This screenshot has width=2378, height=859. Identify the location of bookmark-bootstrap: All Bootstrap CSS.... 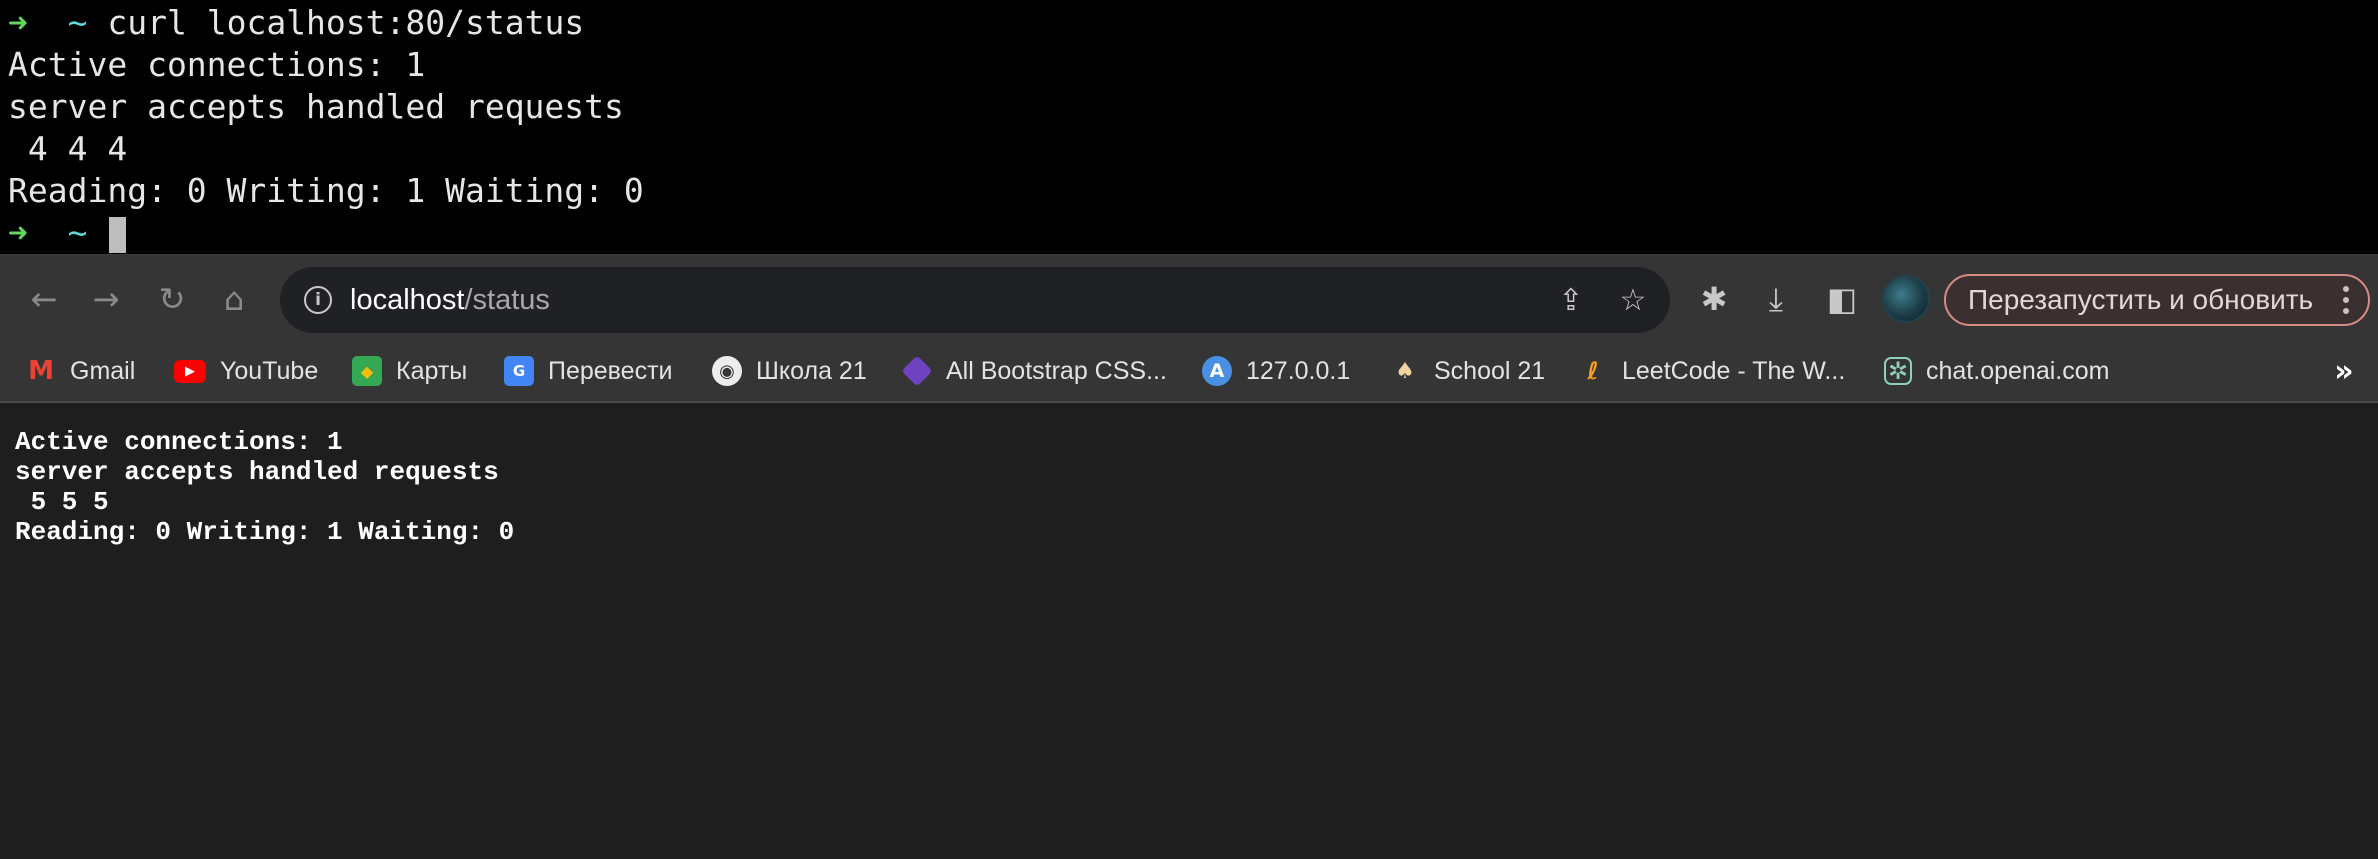
(1034, 371).